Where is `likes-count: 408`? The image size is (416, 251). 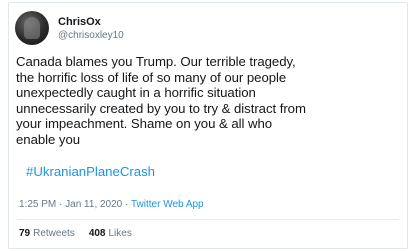 likes-count: 408 is located at coordinates (97, 233).